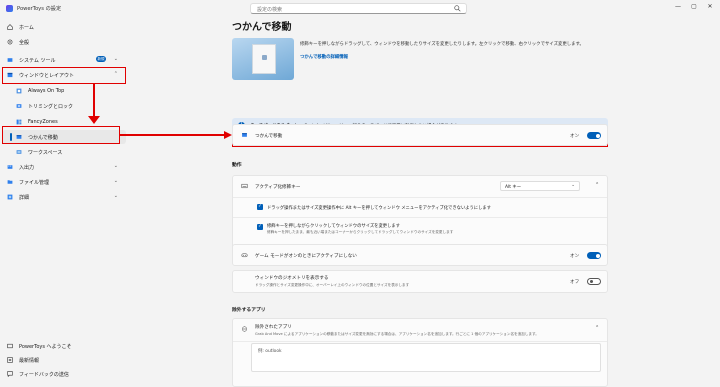 The width and height of the screenshot is (720, 387). I want to click on option2-checkbox: ✓, so click(260, 227).